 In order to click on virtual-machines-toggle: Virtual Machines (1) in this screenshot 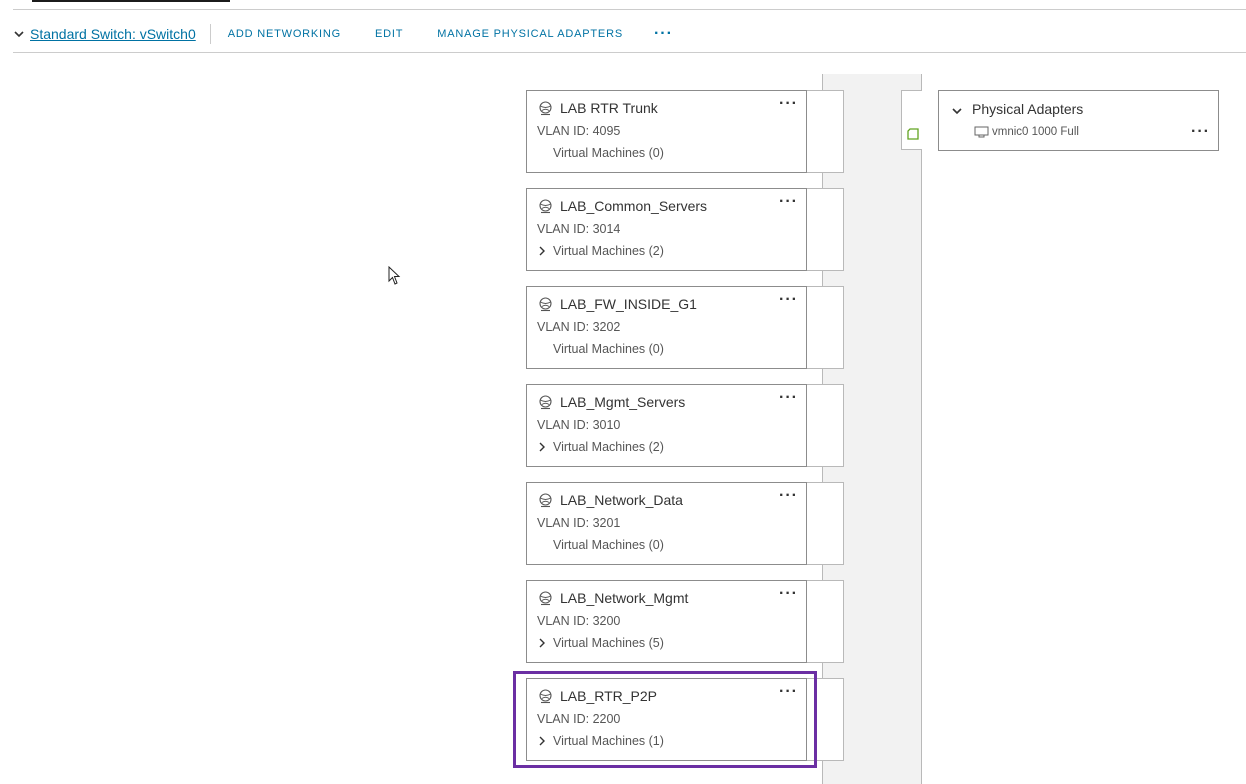, I will do `click(600, 741)`.